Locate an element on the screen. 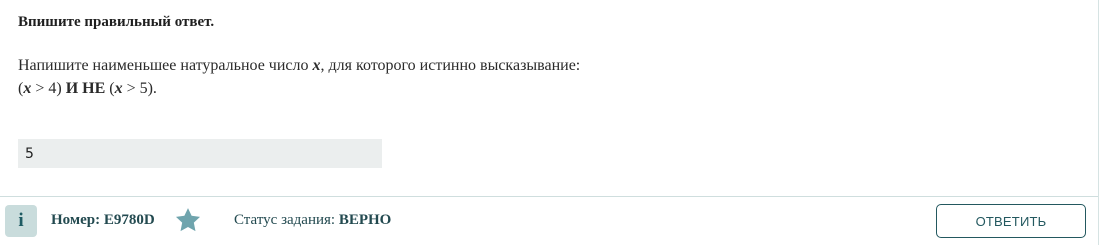 The height and width of the screenshot is (245, 1099). expression-condition-2: > 5). is located at coordinates (139, 88).